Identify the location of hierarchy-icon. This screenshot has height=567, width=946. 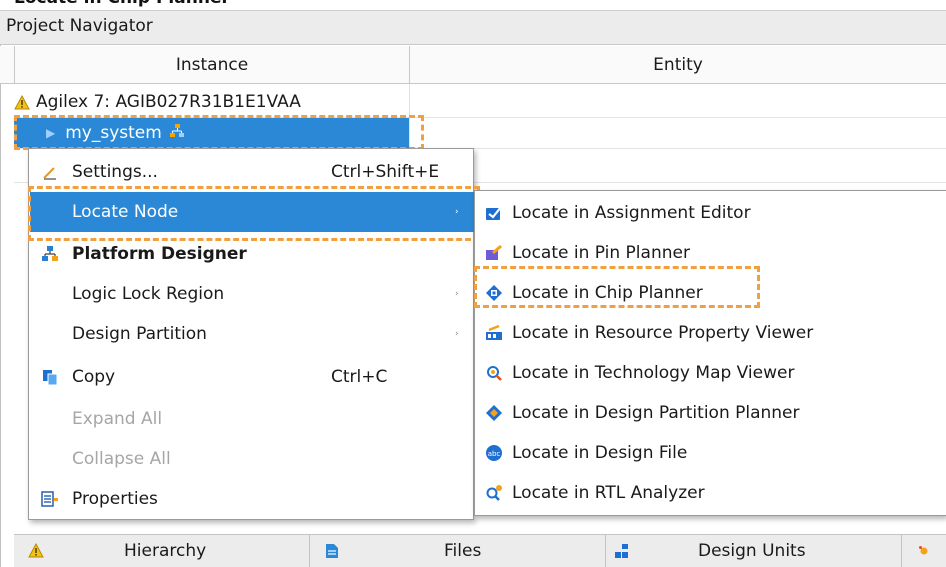
(36, 551).